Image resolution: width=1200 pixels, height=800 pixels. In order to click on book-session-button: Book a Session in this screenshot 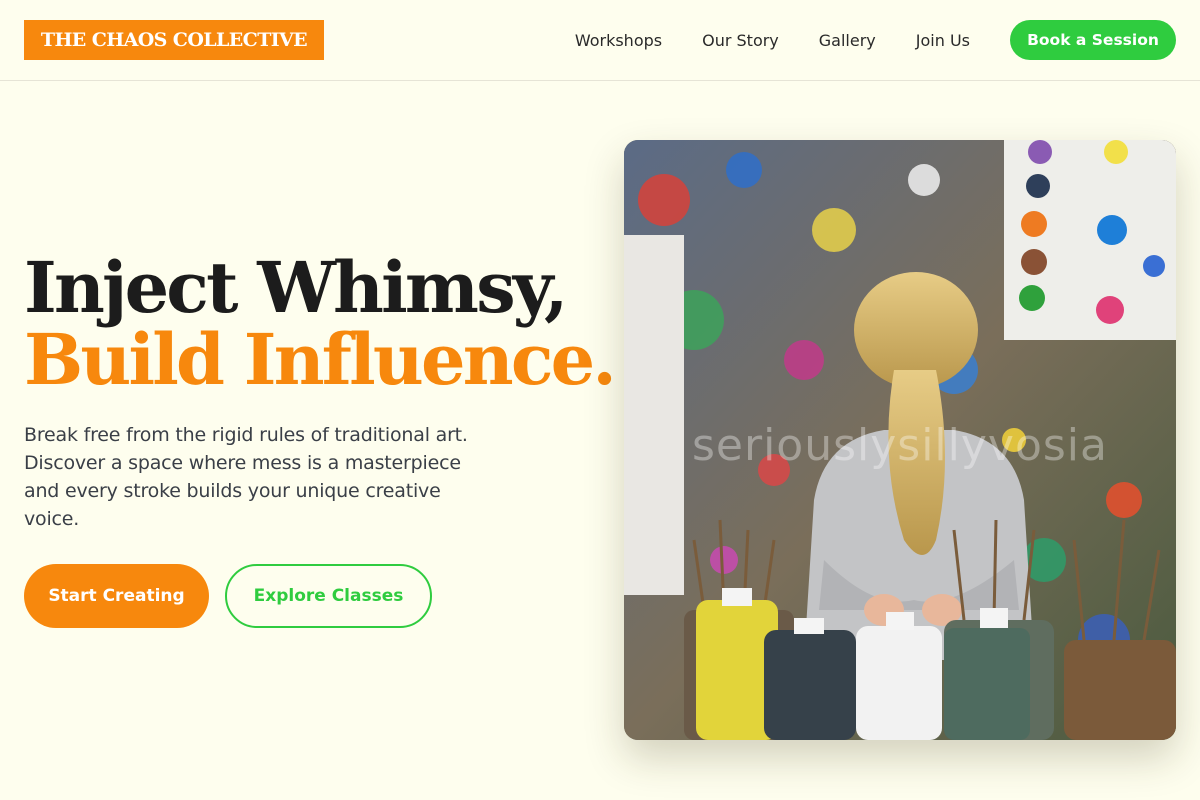, I will do `click(1093, 40)`.